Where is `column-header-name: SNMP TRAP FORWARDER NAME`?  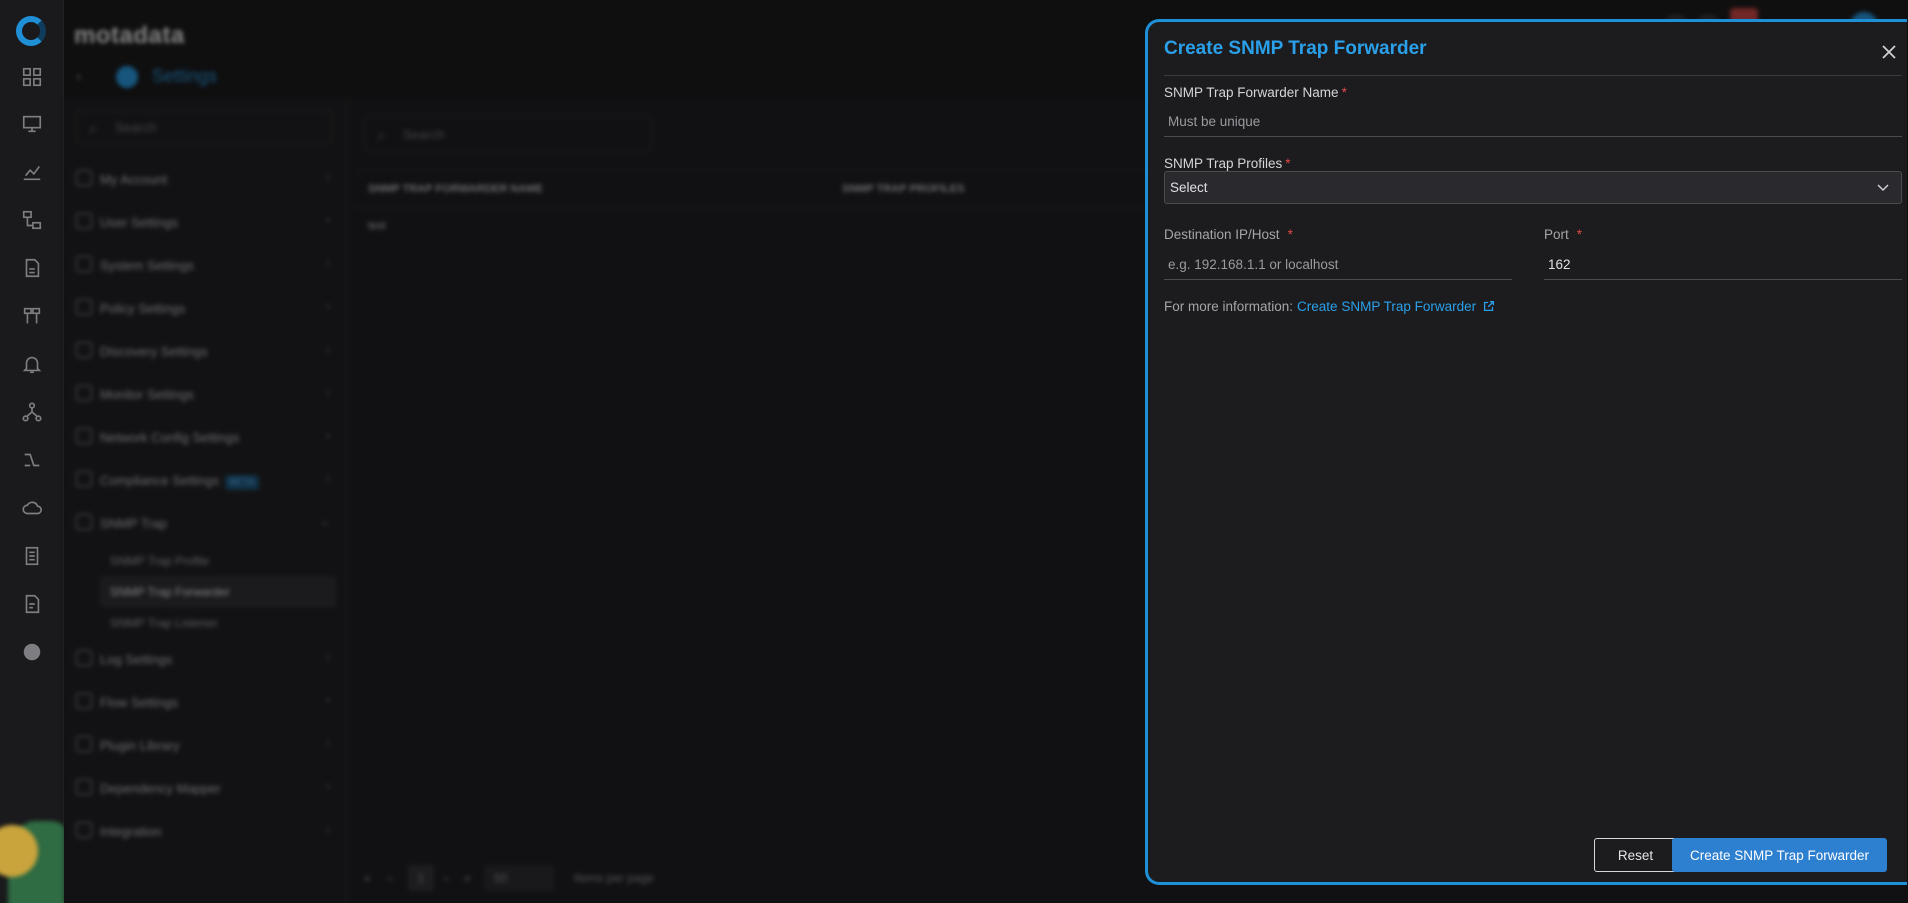
column-header-name: SNMP TRAP FORWARDER NAME is located at coordinates (455, 189).